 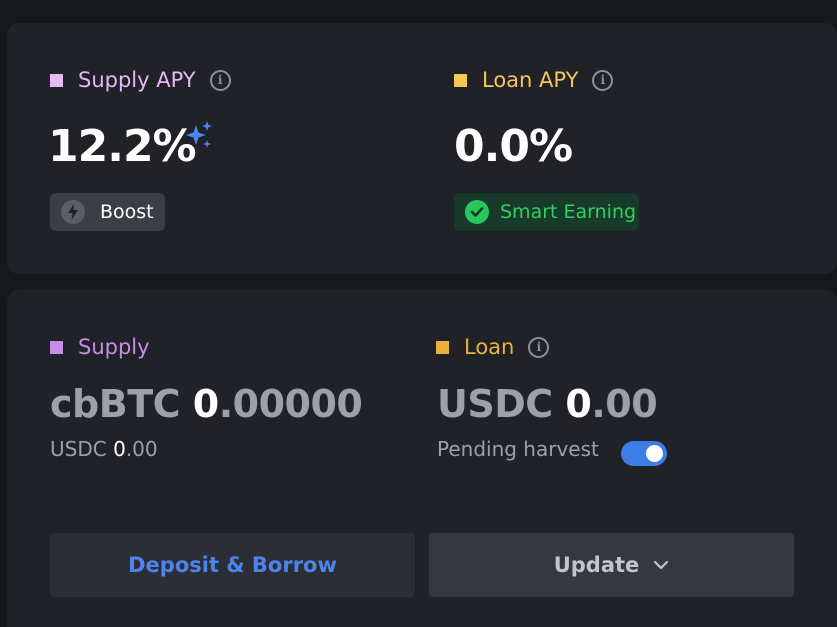 I want to click on boost-label: Boost, so click(x=127, y=212).